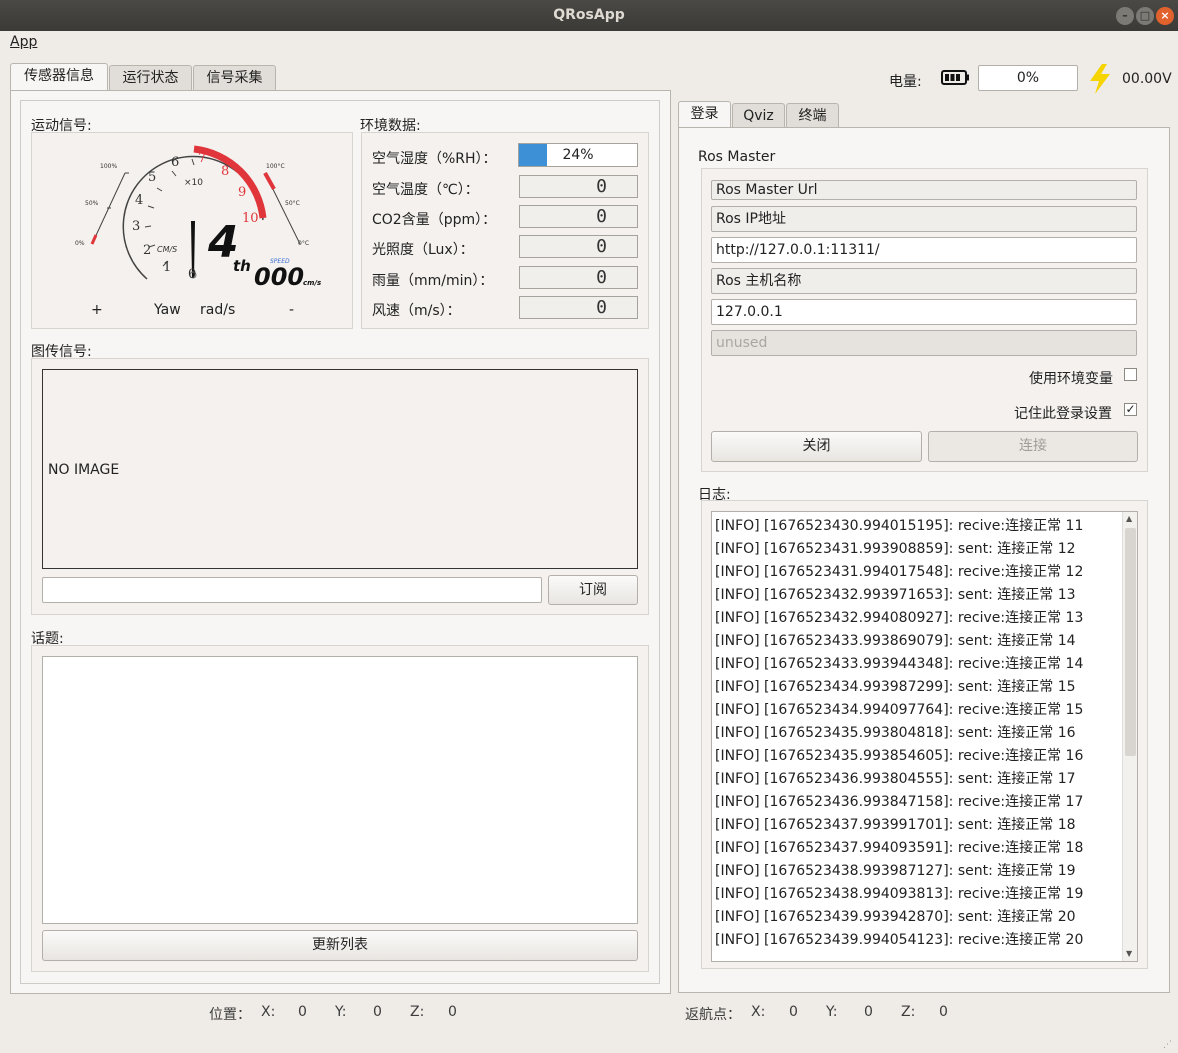 This screenshot has height=1053, width=1178. What do you see at coordinates (225, 171) in the screenshot?
I see `gauge-tick-8: 8` at bounding box center [225, 171].